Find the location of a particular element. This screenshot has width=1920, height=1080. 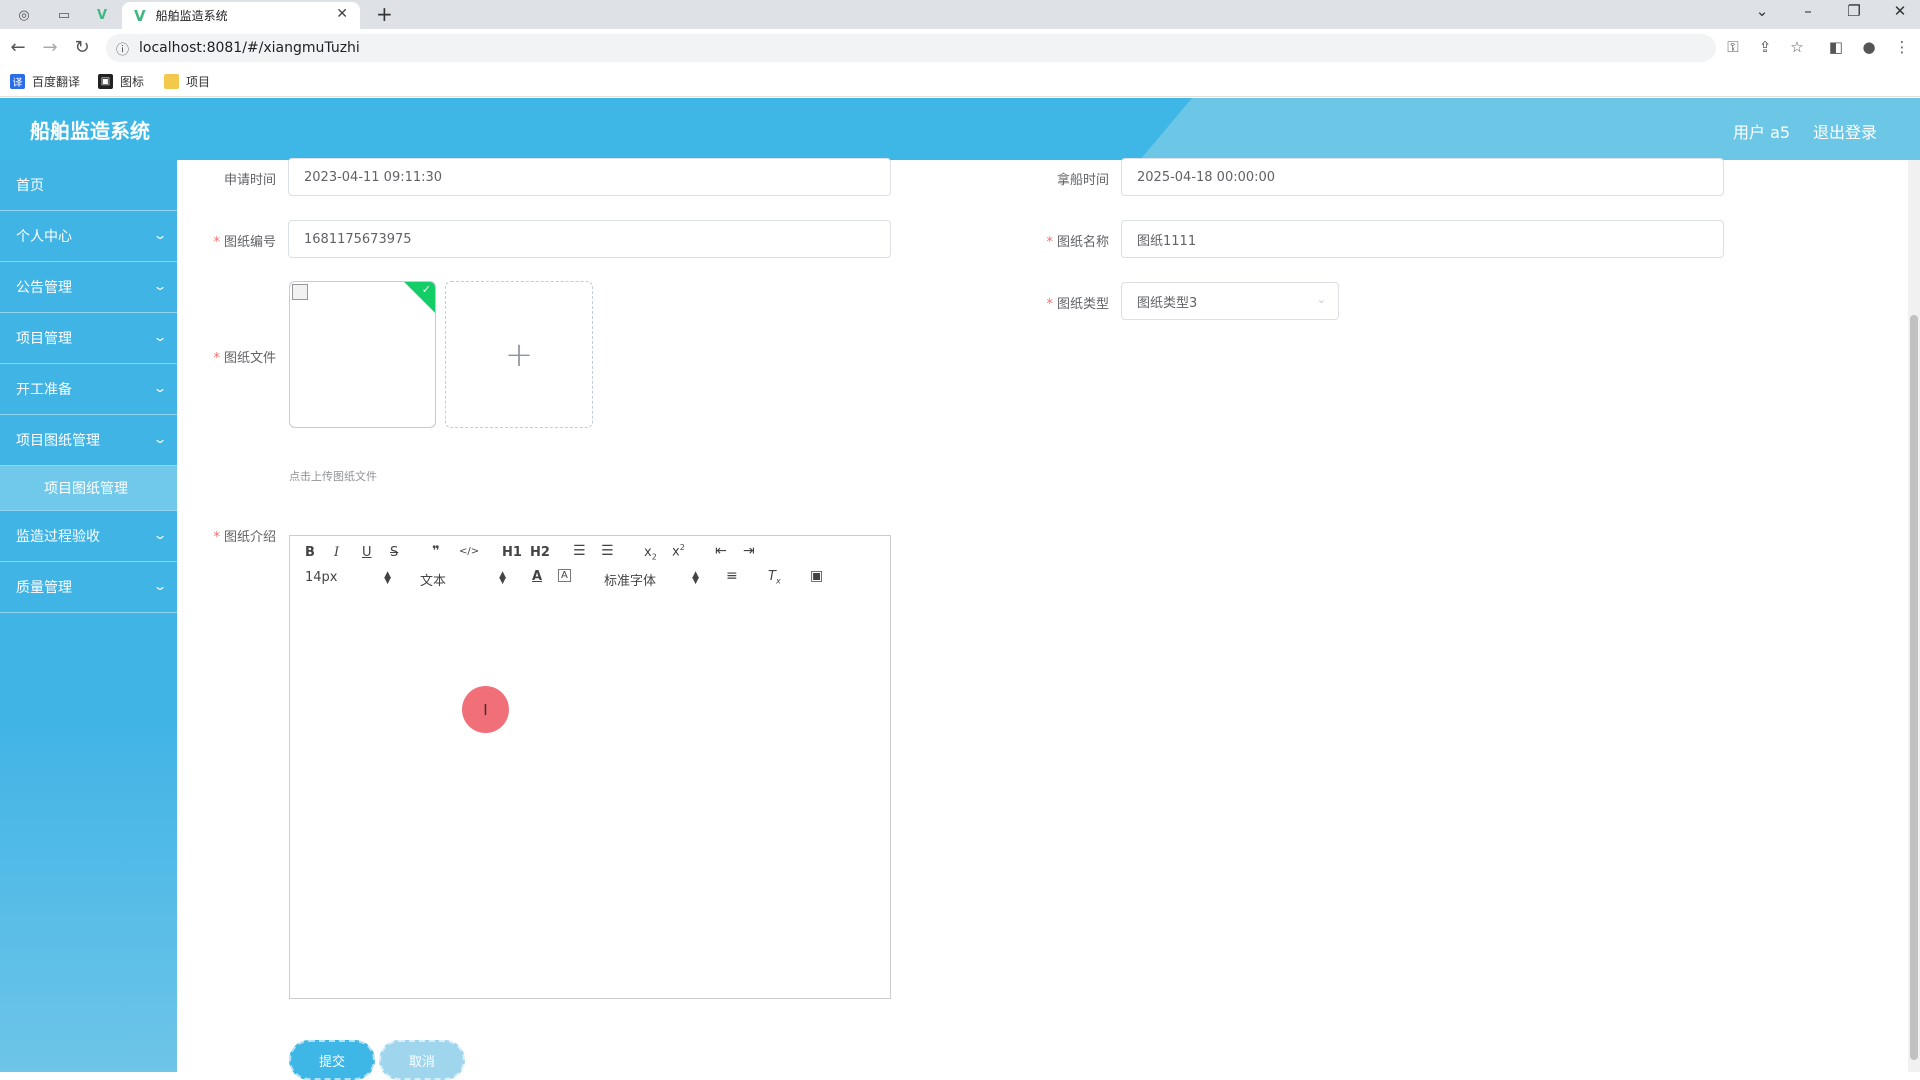

browser-tab-bar: ◎ ▭ V V 船舶监造系统 ✕ + ⌄ – ❐ ✕ is located at coordinates (960, 14).